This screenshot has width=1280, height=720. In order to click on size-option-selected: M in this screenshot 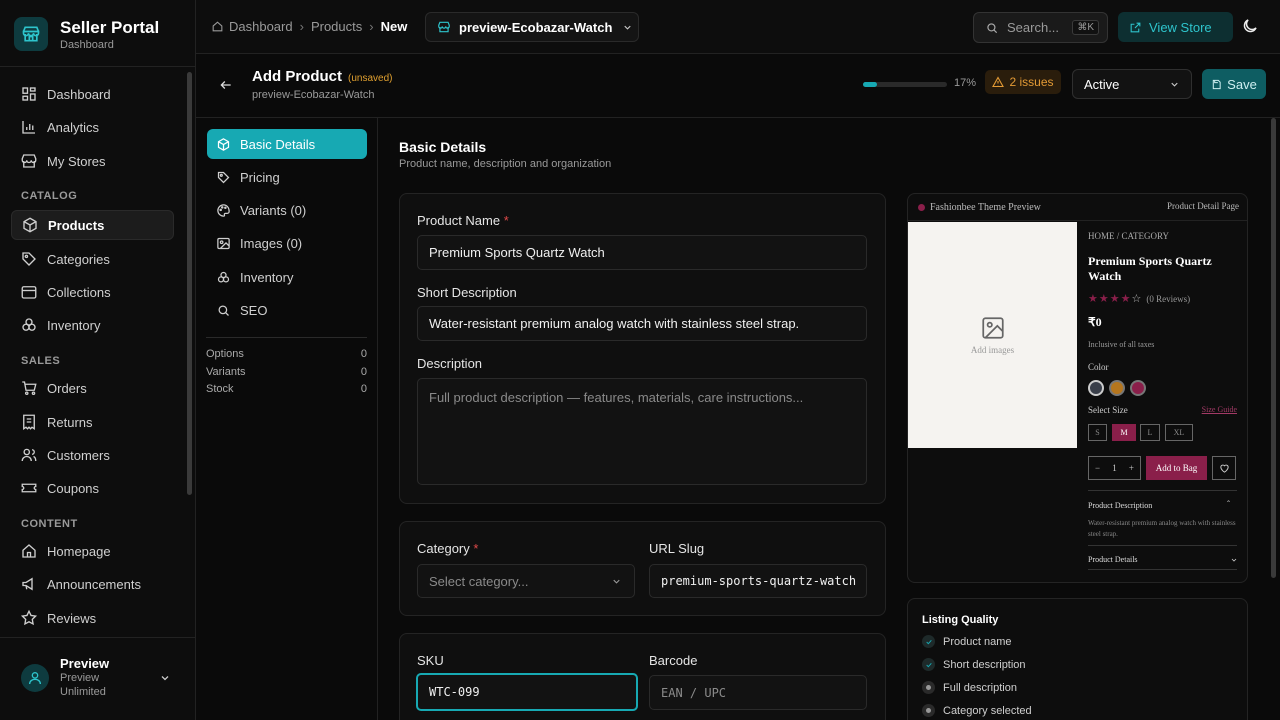, I will do `click(1124, 432)`.